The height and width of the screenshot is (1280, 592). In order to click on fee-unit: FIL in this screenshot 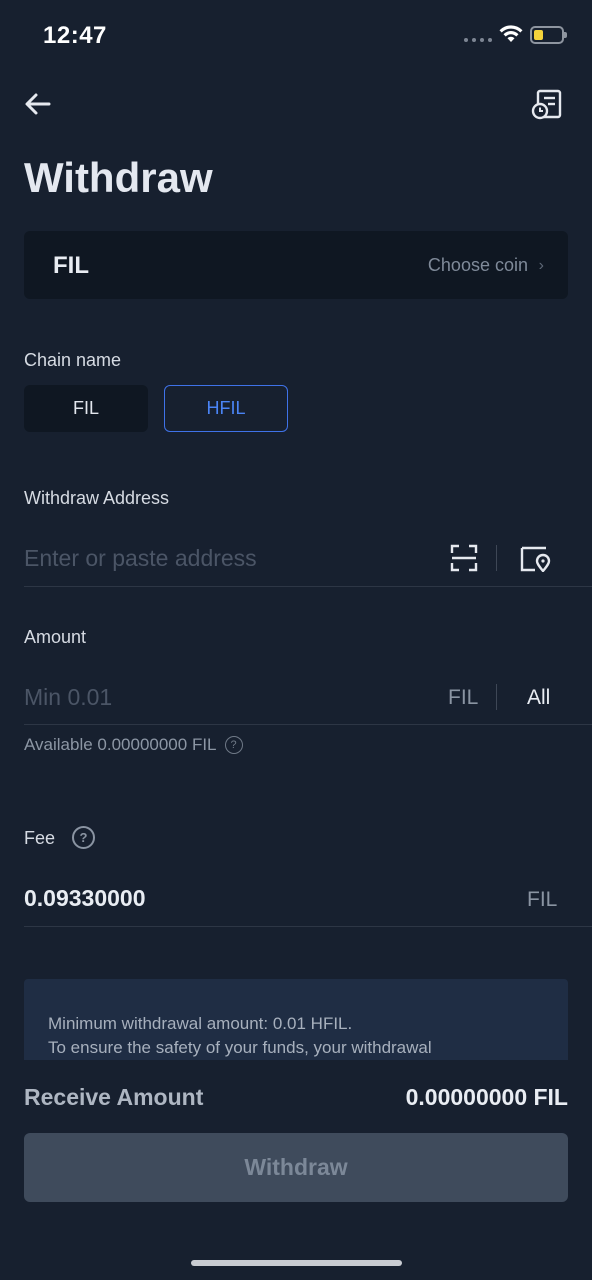, I will do `click(542, 899)`.